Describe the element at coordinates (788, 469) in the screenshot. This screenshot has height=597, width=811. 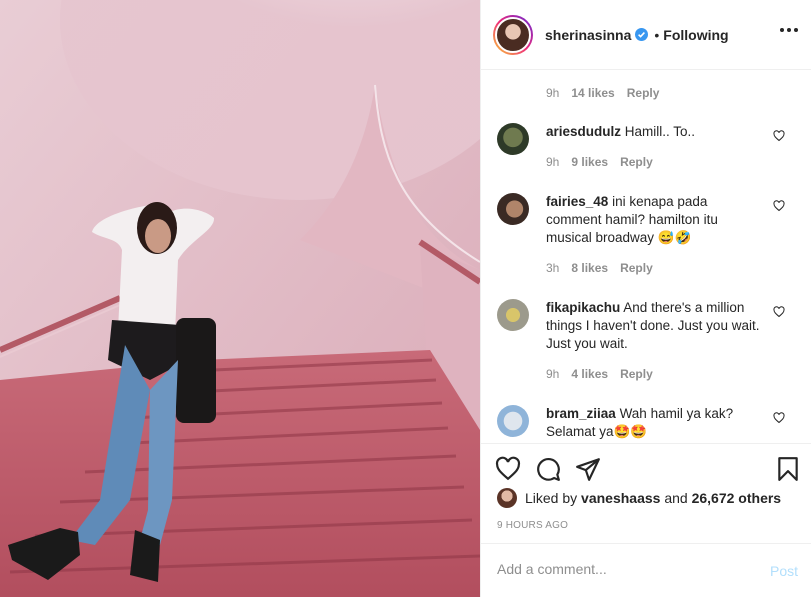
I see `bookmark-icon` at that location.